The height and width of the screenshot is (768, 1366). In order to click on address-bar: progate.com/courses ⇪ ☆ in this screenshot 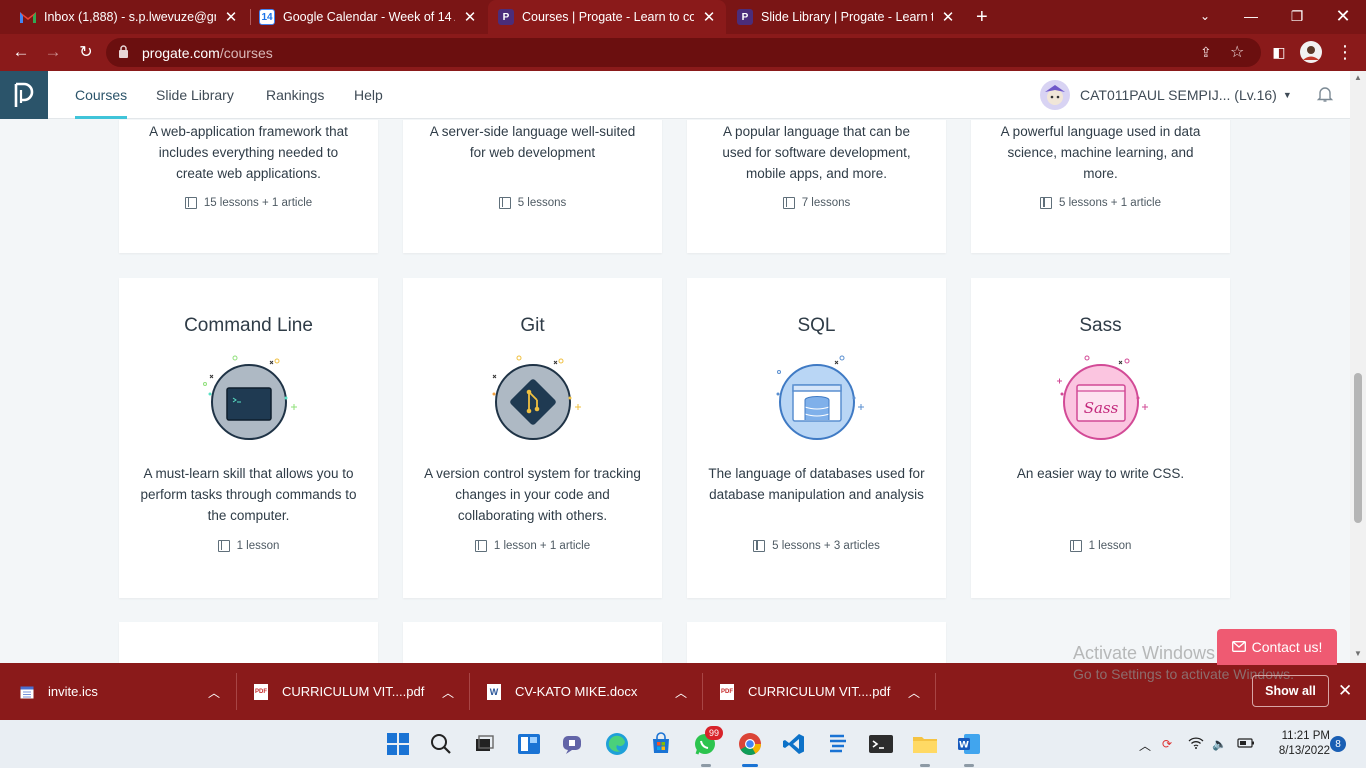, I will do `click(683, 52)`.